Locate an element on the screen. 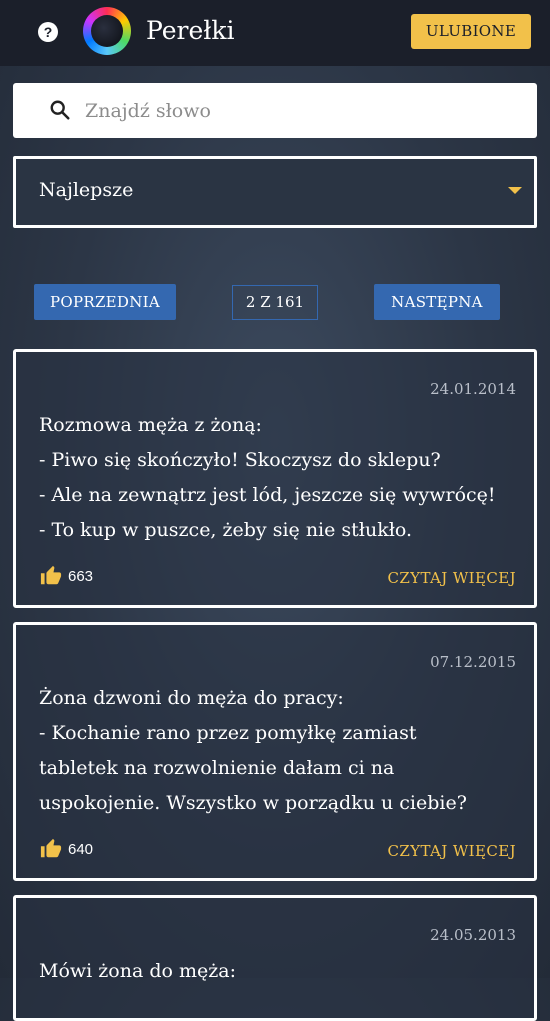 This screenshot has width=550, height=1021. card-text-line: Mówi żona do męża: is located at coordinates (137, 971).